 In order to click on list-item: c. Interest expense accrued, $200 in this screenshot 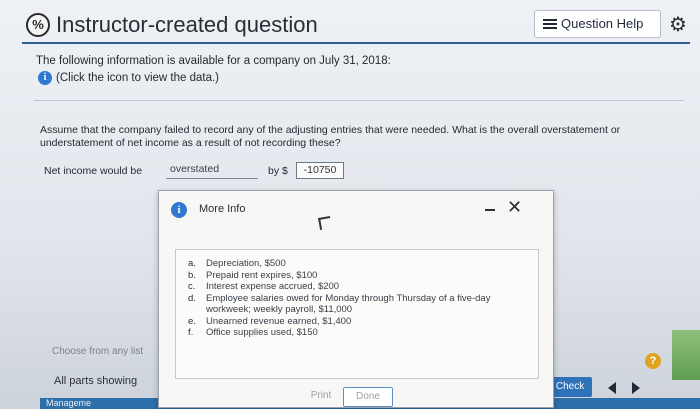, I will do `click(359, 287)`.